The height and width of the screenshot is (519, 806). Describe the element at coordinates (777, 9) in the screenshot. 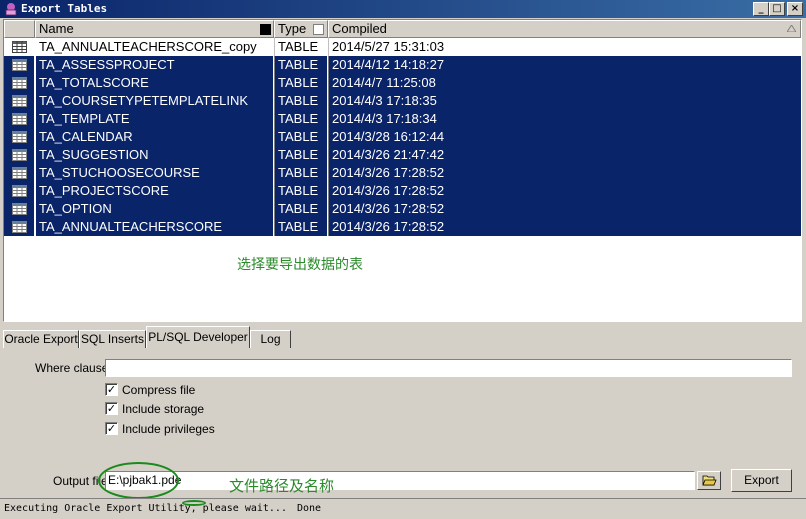

I see `maximize-button: □` at that location.